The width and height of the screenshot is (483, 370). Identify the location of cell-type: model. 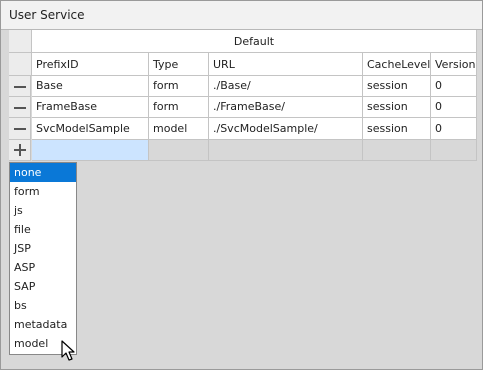
(179, 129).